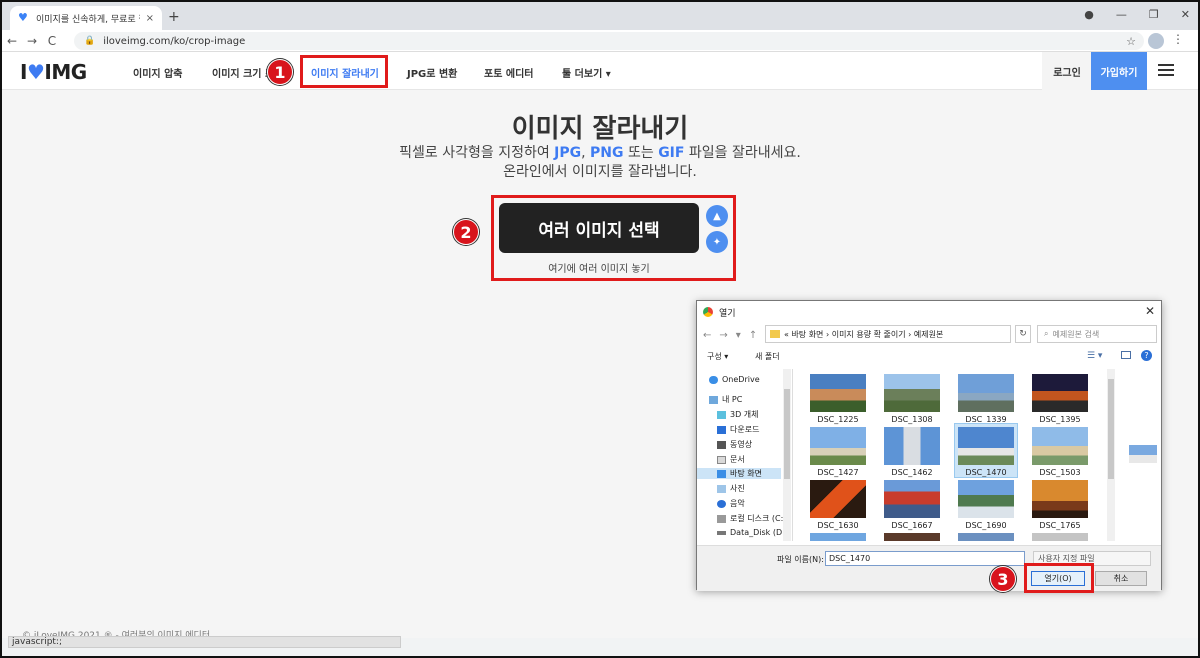  I want to click on profile-avatar, so click(1156, 41).